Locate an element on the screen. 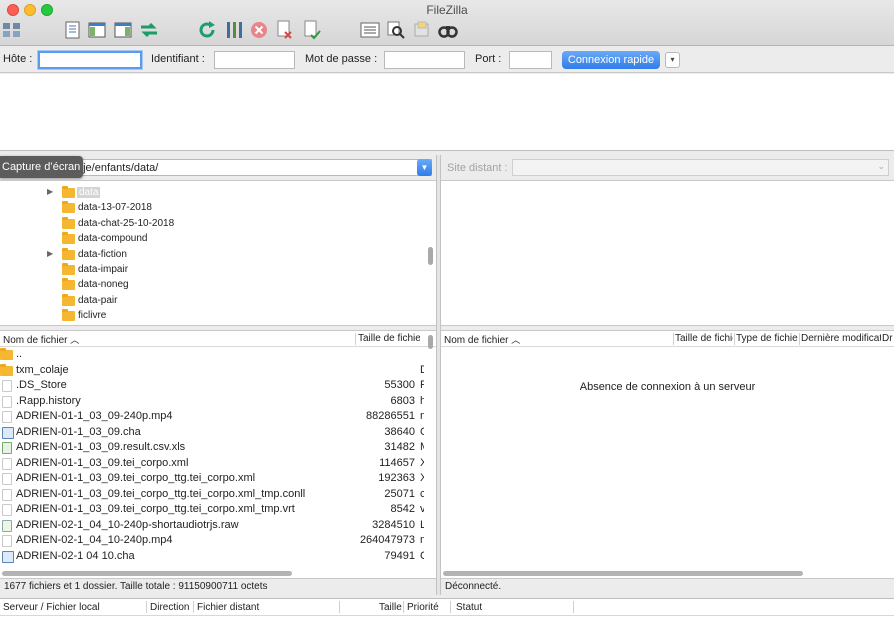  tree-scrollbar is located at coordinates (430, 256).